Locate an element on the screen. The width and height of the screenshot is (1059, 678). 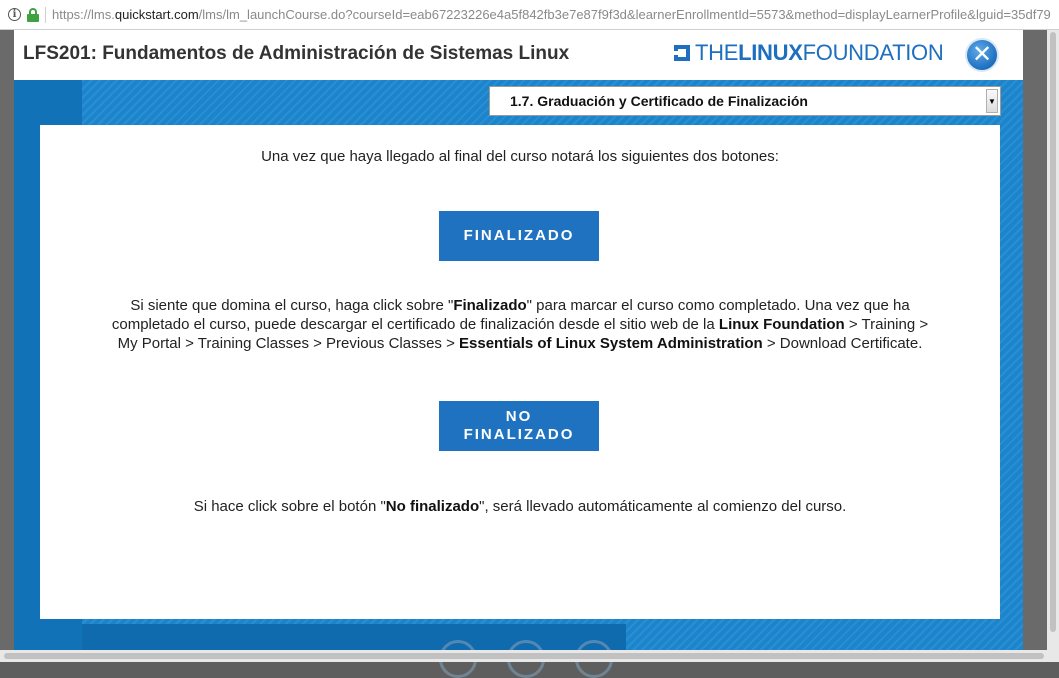
p2-bold-linux-foundation: Linux Foundation is located at coordinates (781, 324).